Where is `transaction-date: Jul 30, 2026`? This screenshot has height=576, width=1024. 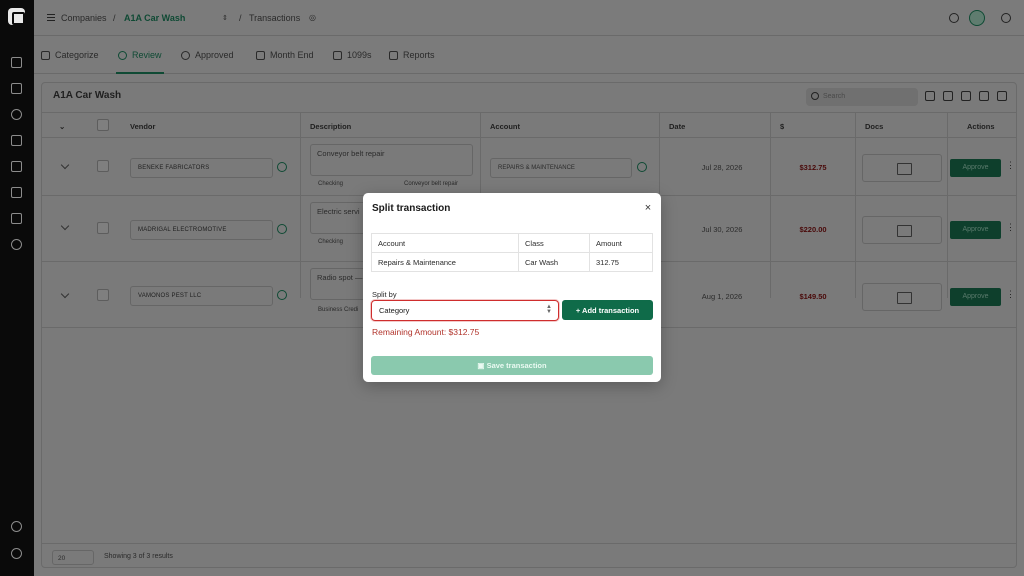 transaction-date: Jul 30, 2026 is located at coordinates (722, 229).